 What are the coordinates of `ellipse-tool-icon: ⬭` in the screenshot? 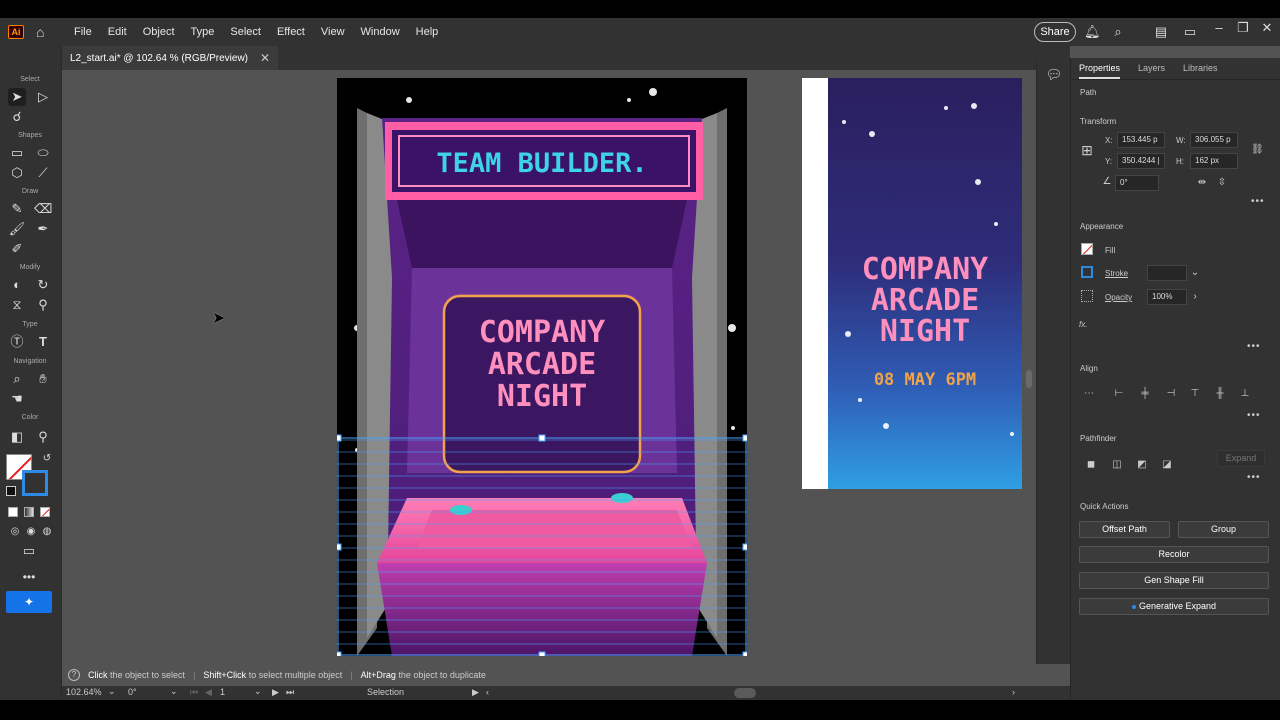 It's located at (43, 153).